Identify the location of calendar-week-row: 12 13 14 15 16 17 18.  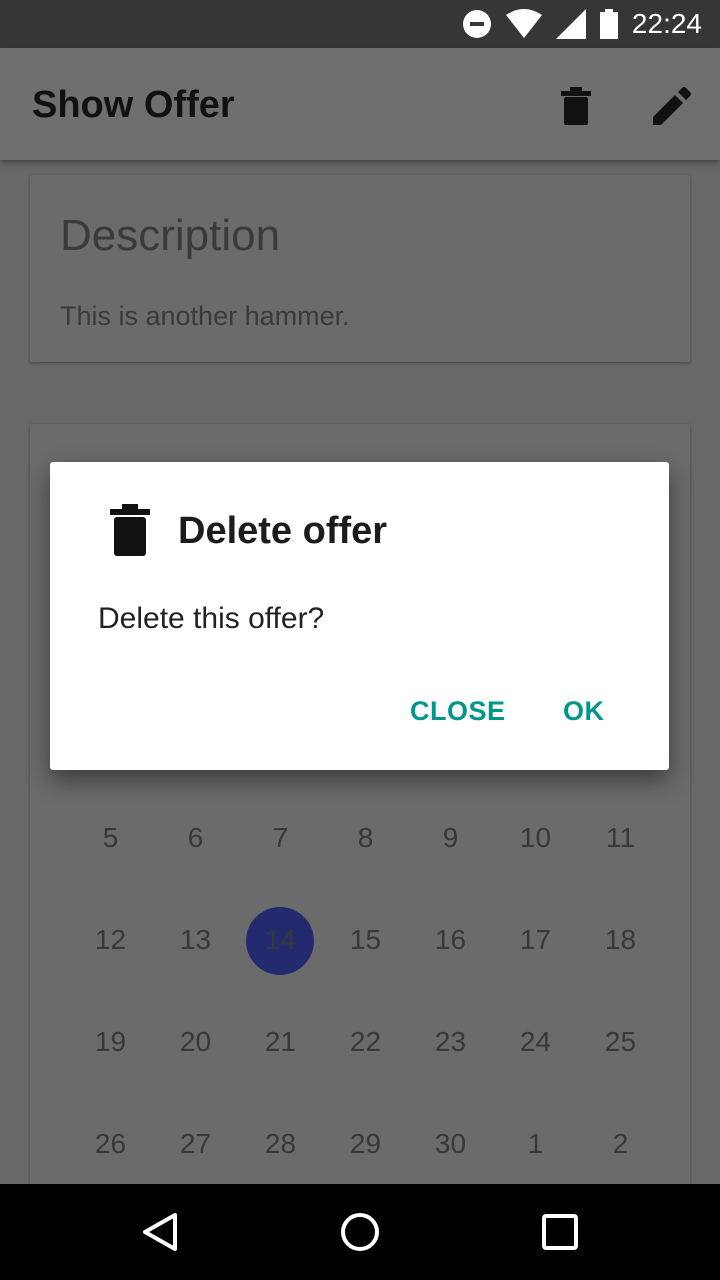
(365, 940).